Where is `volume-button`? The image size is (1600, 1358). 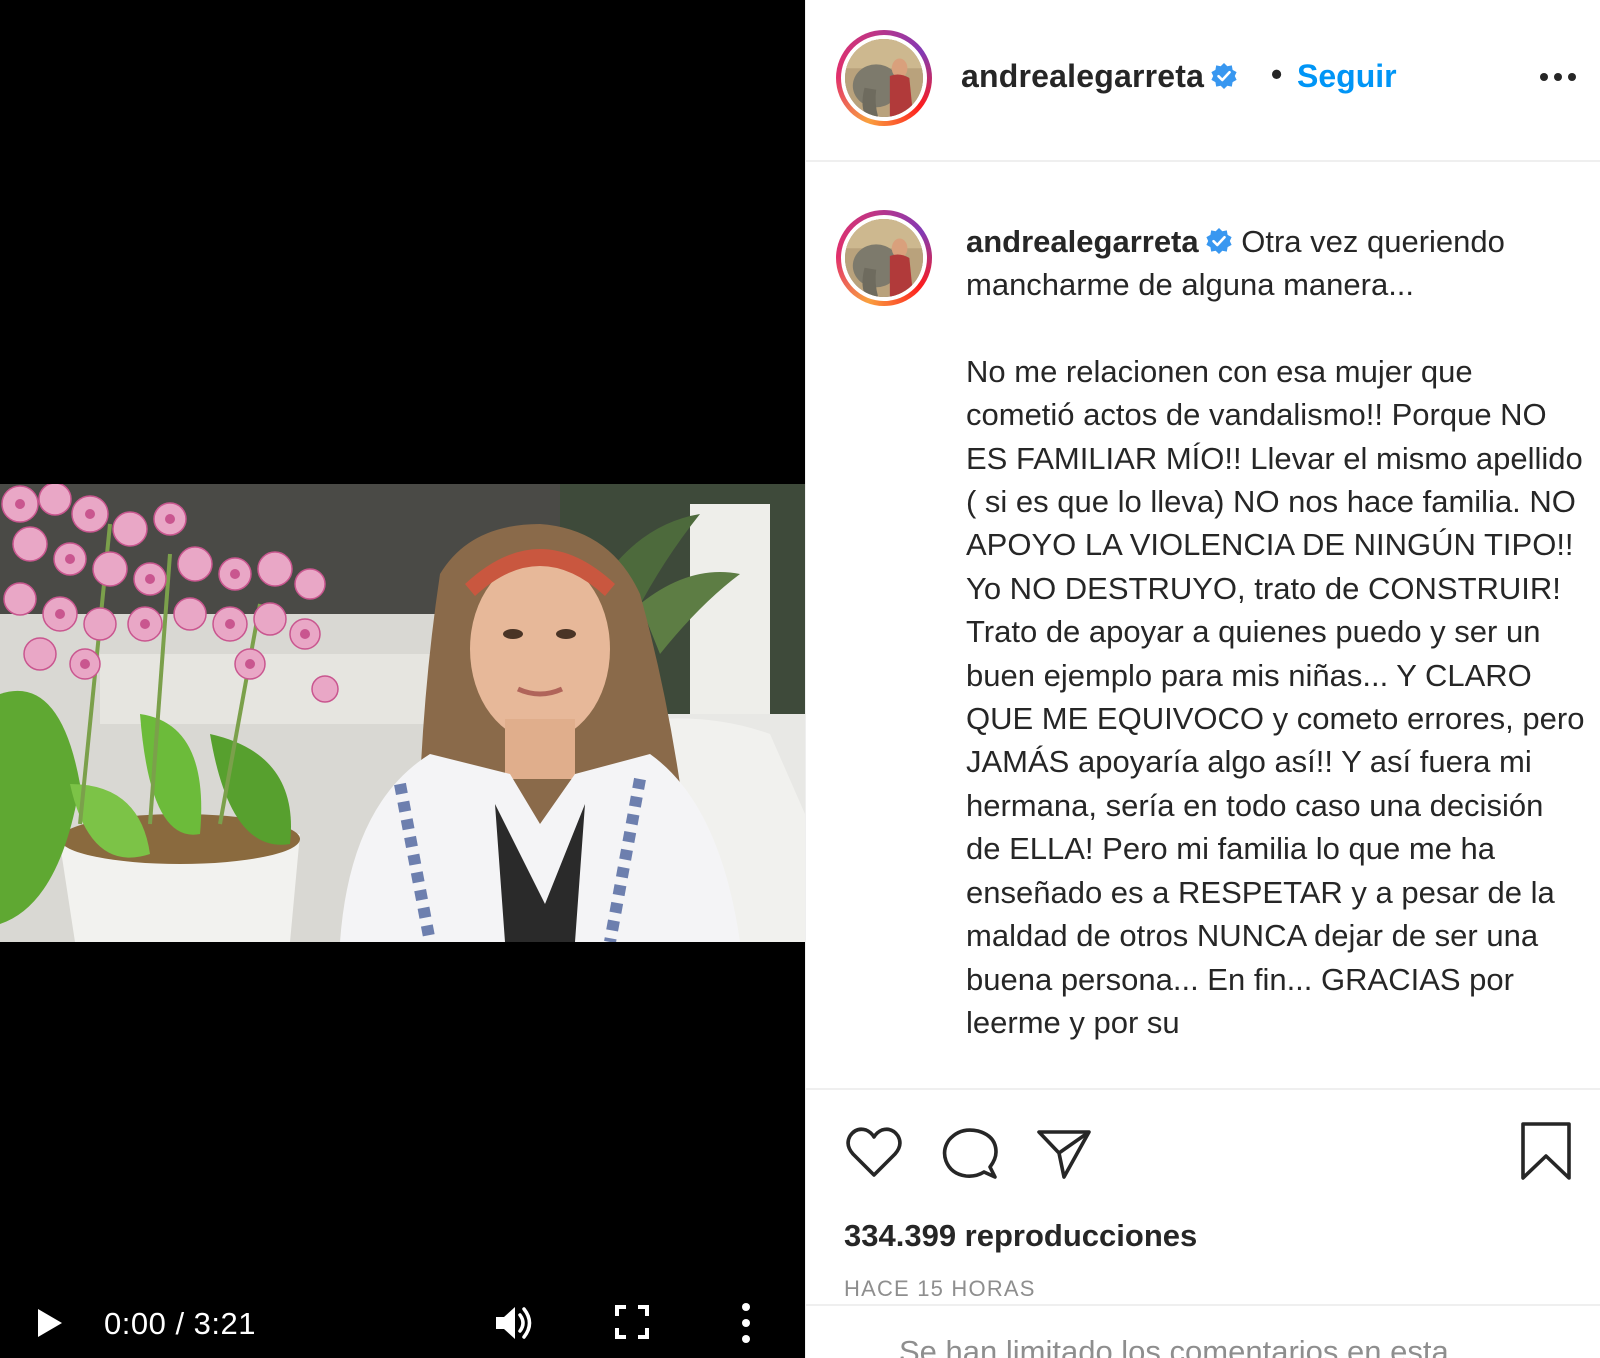
volume-button is located at coordinates (515, 1323).